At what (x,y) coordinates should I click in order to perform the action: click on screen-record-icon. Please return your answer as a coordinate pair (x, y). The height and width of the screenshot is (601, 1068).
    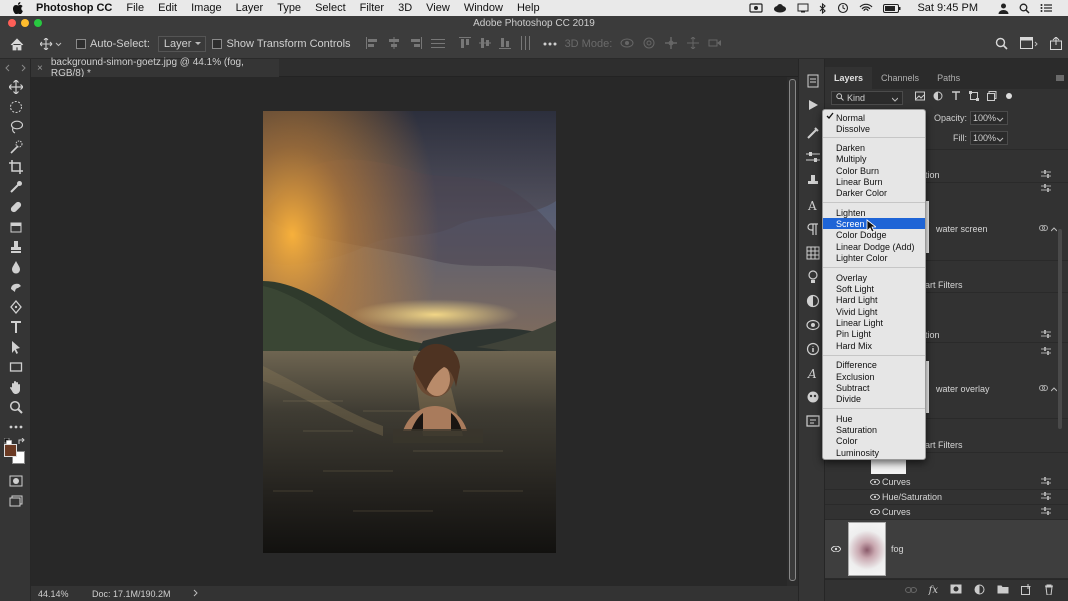
    Looking at the image, I should click on (756, 8).